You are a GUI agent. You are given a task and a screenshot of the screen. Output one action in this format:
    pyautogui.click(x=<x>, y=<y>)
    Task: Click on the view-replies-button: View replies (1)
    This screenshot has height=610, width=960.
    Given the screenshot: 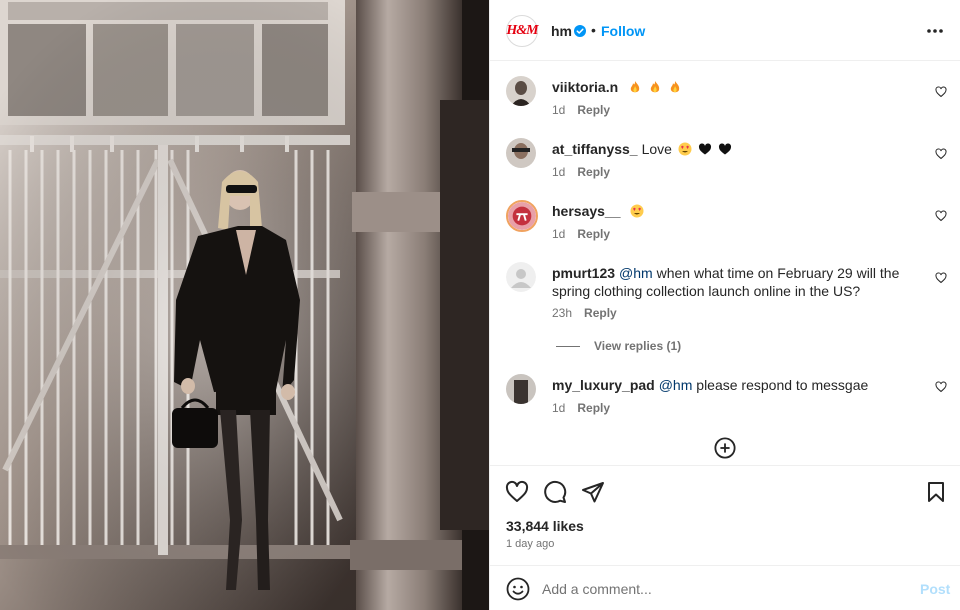 What is the action you would take?
    pyautogui.click(x=618, y=346)
    